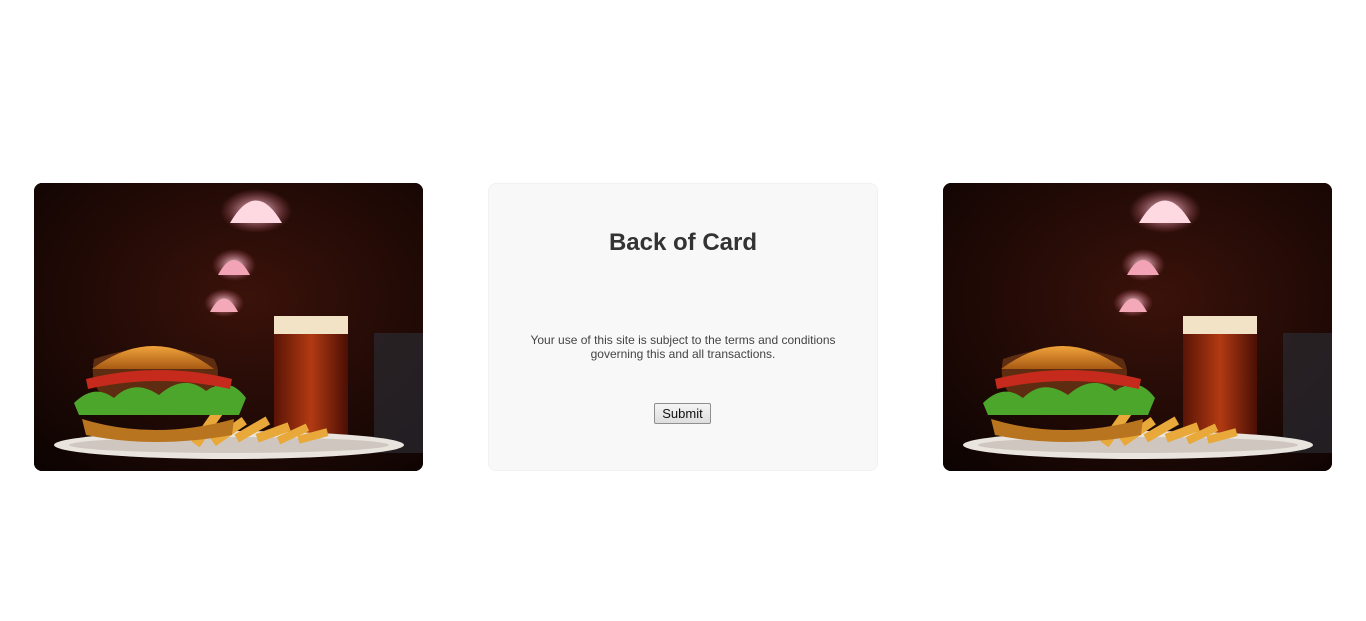 The height and width of the screenshot is (621, 1366). What do you see at coordinates (683, 242) in the screenshot?
I see `card-back-title: Back of Card` at bounding box center [683, 242].